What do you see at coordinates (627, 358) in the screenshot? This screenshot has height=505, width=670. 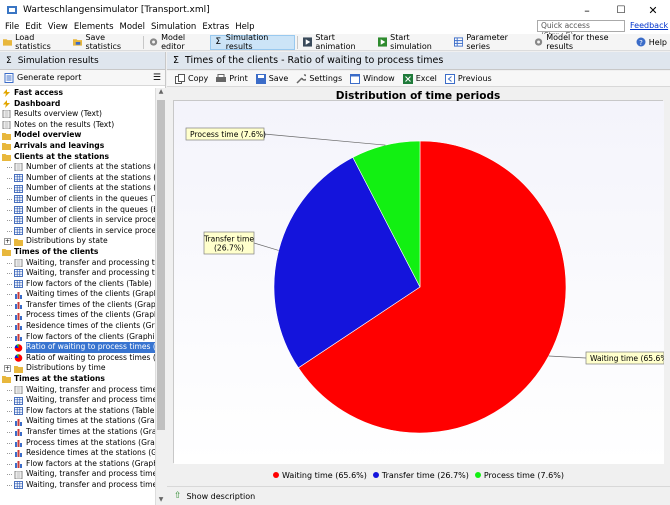 I see `slice-label: Waiting time (65.6%)` at bounding box center [627, 358].